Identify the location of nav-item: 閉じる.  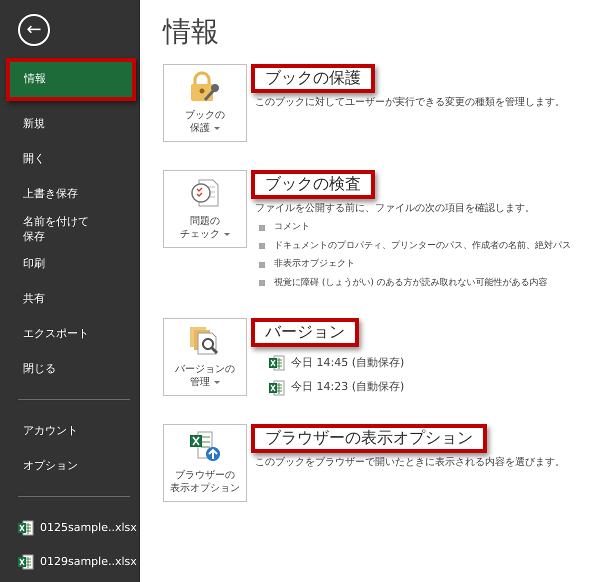
(70, 369).